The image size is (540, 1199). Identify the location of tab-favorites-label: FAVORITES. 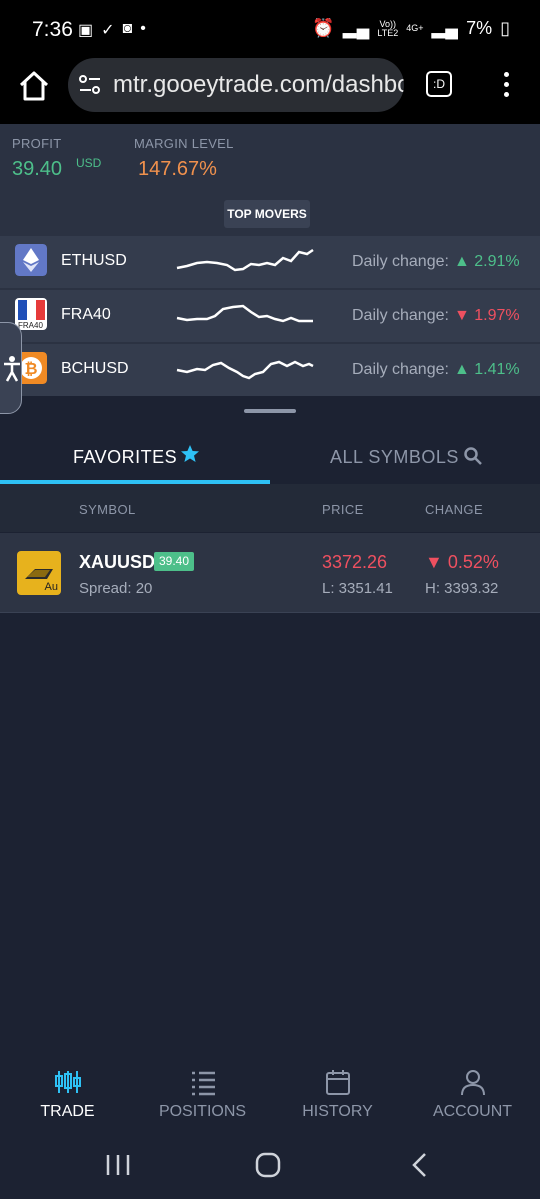
(125, 457).